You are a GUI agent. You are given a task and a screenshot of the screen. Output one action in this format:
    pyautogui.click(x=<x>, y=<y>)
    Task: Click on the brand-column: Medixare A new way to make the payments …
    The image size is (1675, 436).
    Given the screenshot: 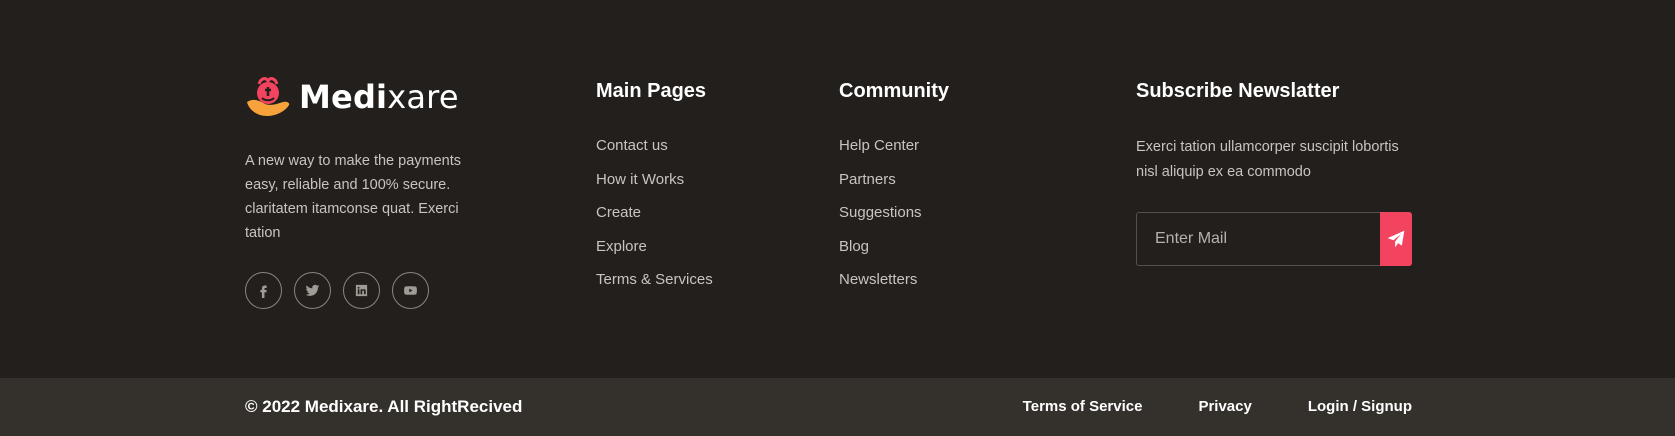 What is the action you would take?
    pyautogui.click(x=395, y=192)
    